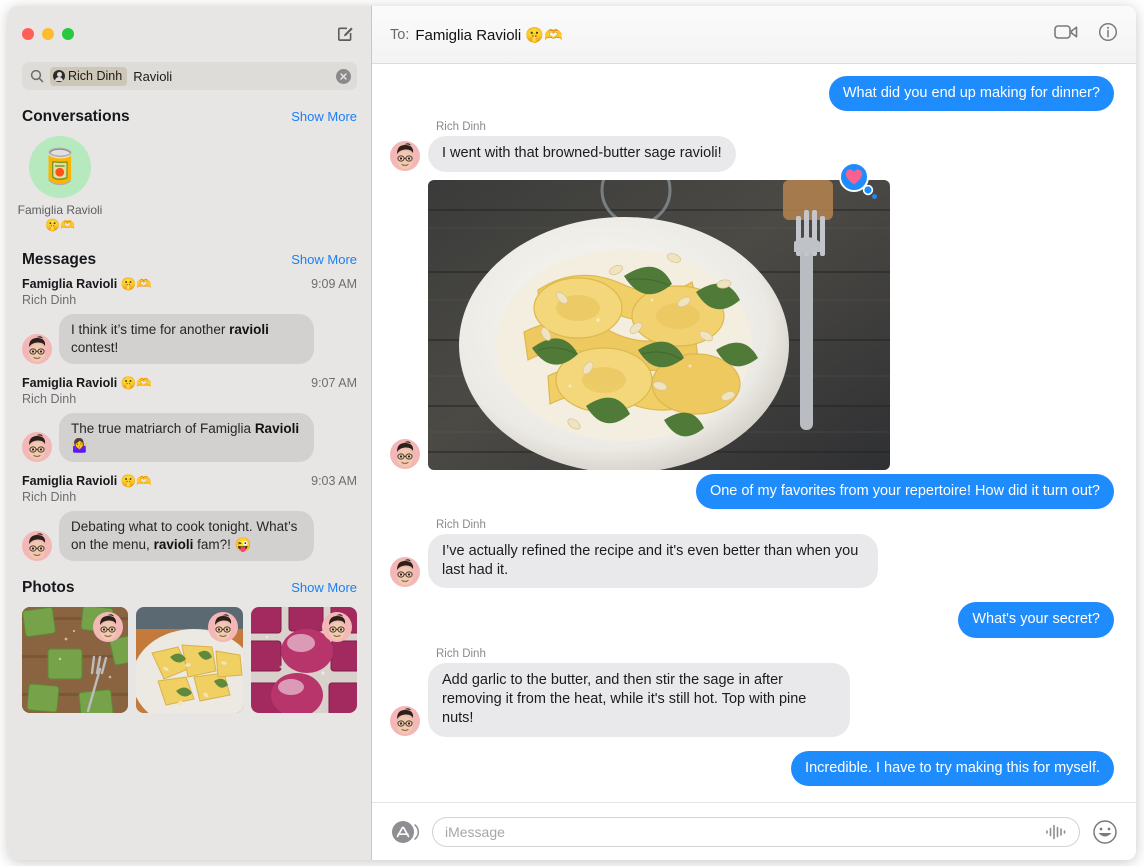 The height and width of the screenshot is (866, 1144). I want to click on message-input: iMessage, so click(756, 831).